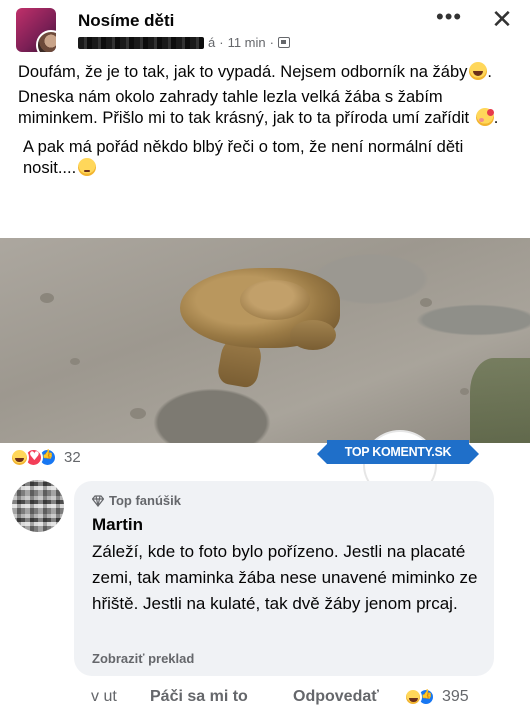  Describe the element at coordinates (117, 525) in the screenshot. I see `commenter-name: Martin` at that location.